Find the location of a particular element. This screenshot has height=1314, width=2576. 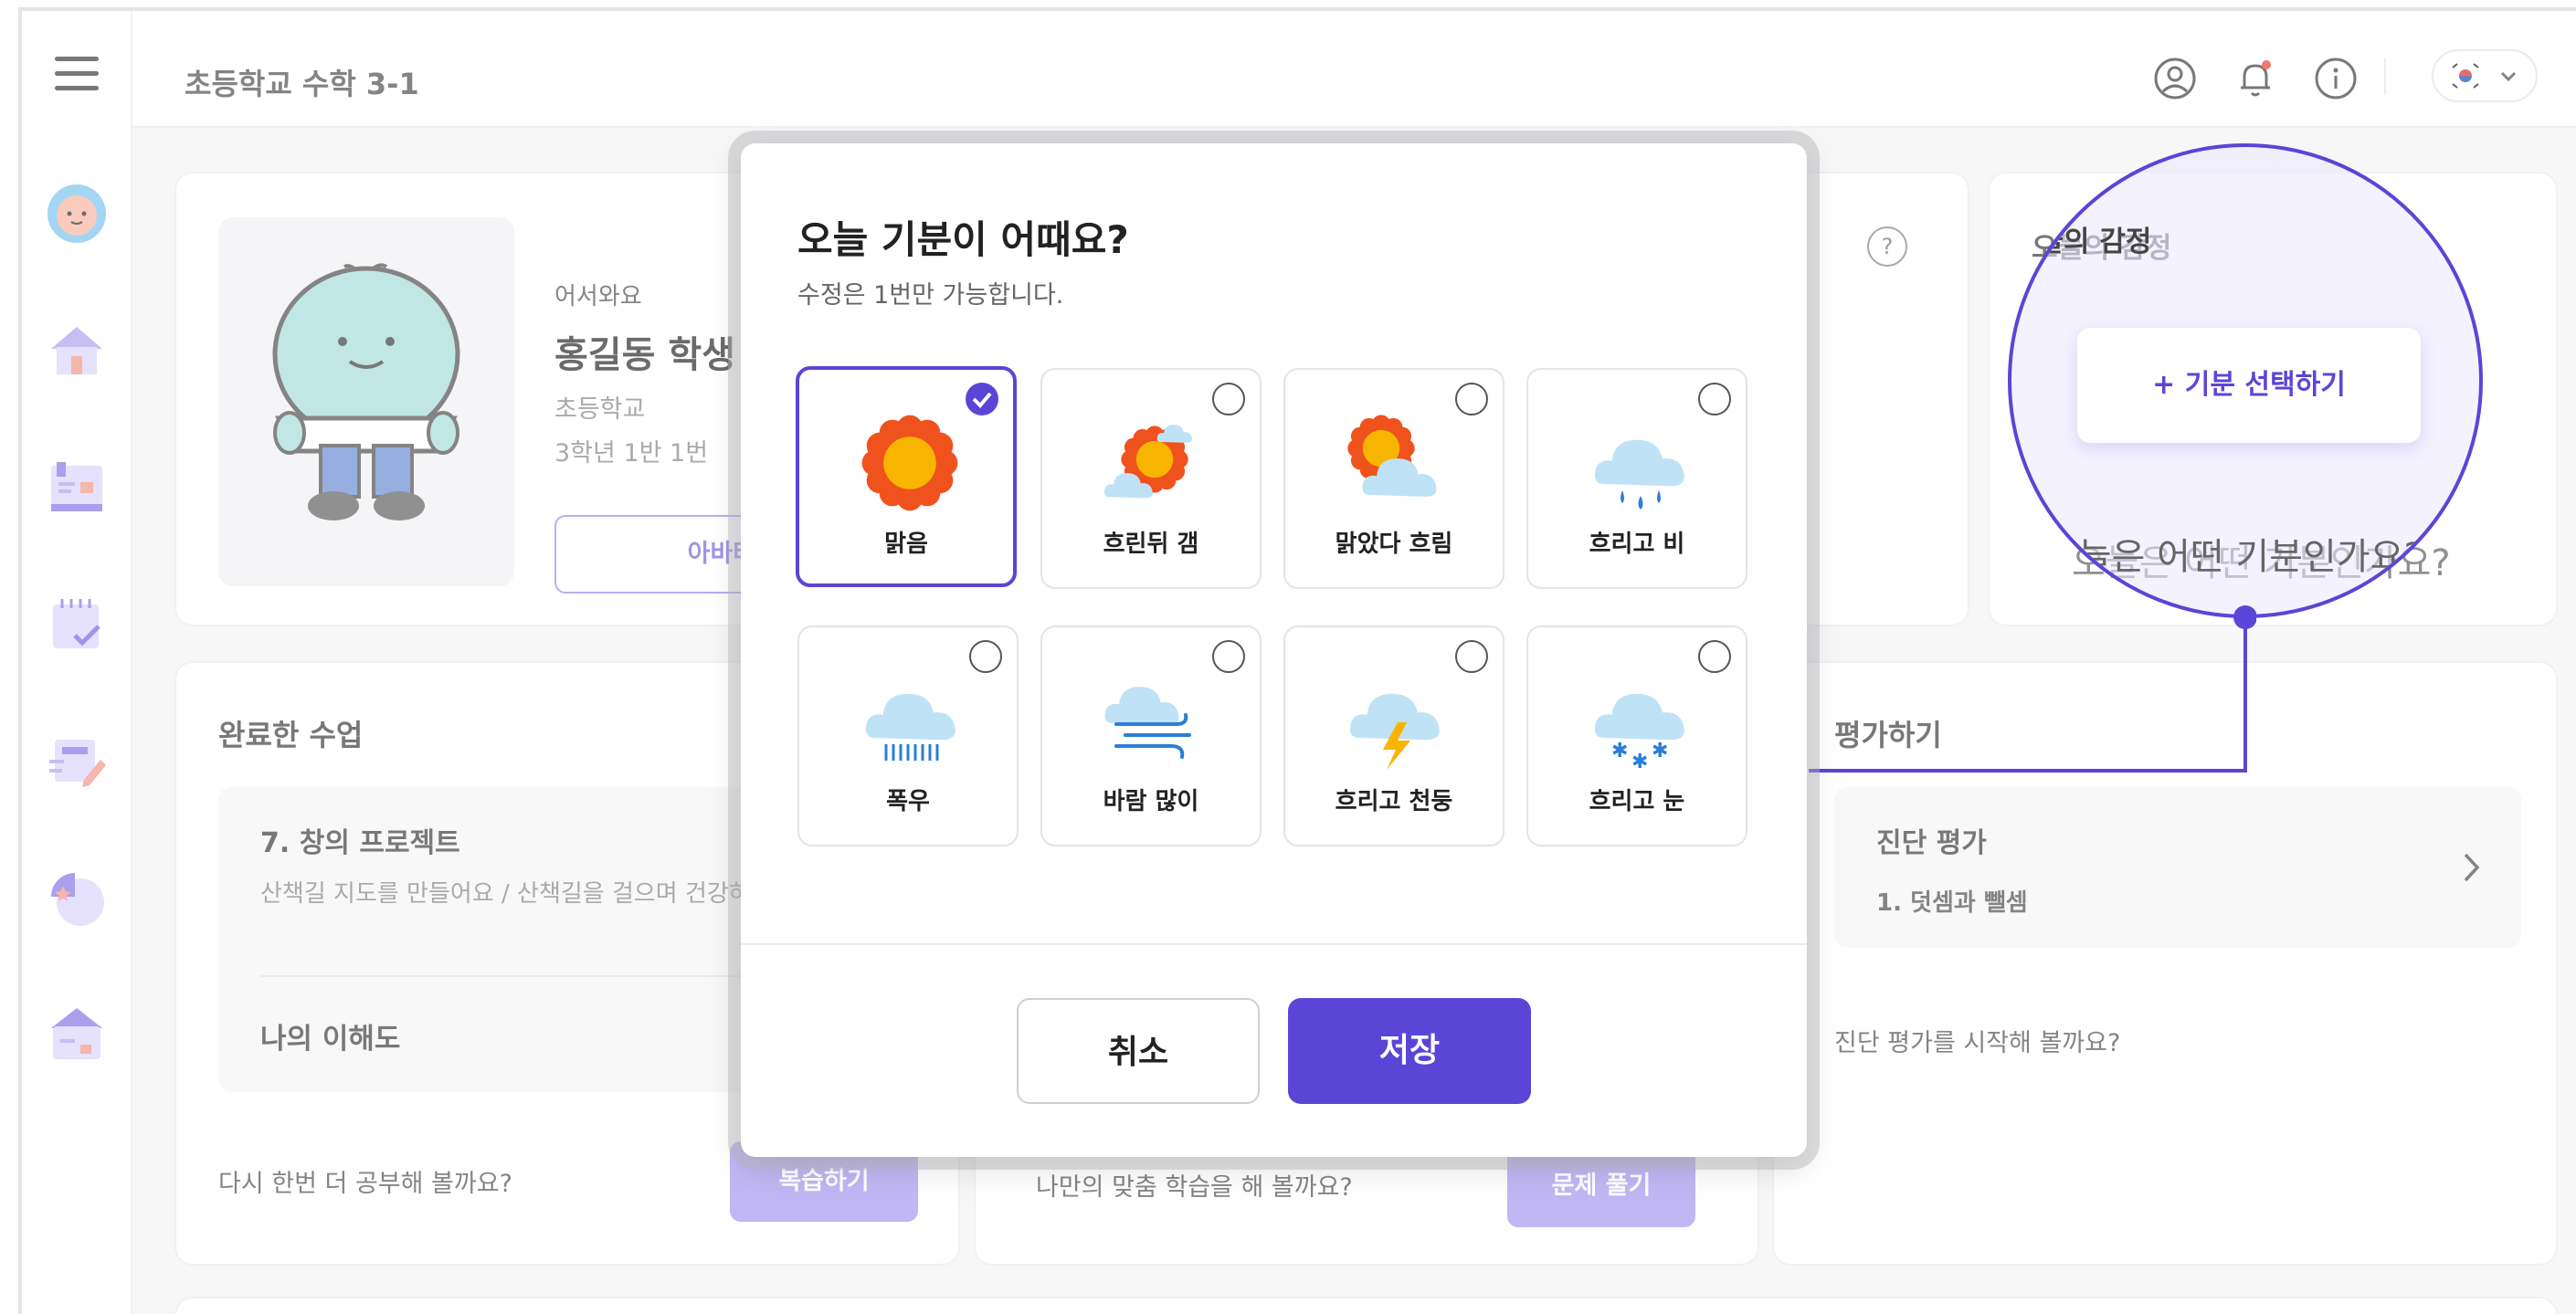

mood-option-label: 바람 많이 is located at coordinates (1151, 801).